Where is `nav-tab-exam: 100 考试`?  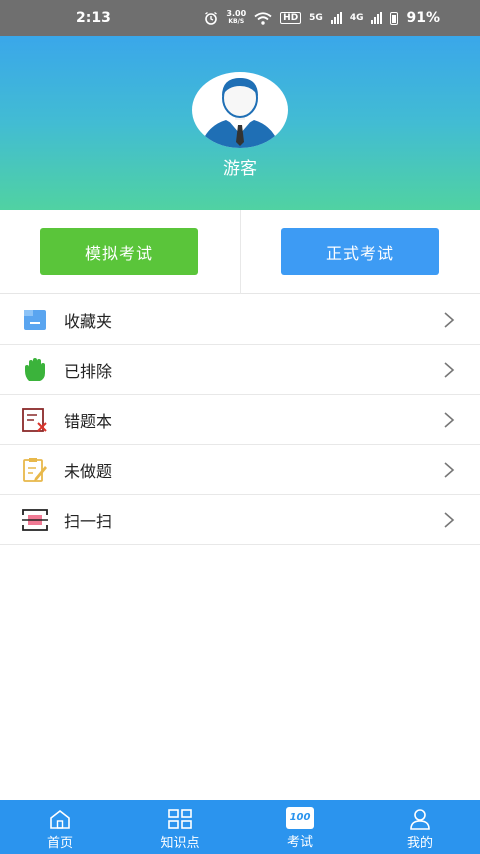 nav-tab-exam: 100 考试 is located at coordinates (300, 827).